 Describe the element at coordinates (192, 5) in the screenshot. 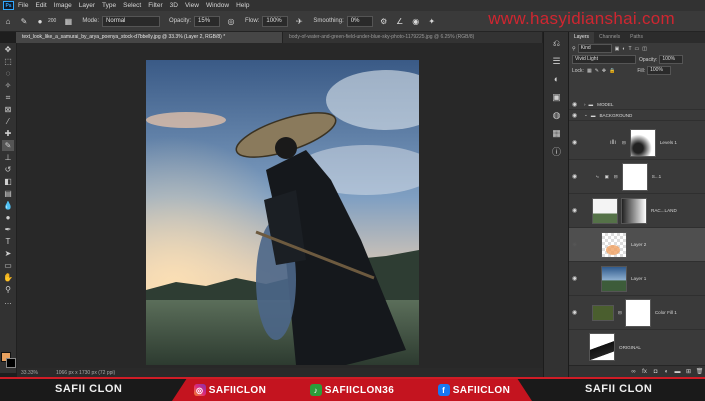

I see `menu-view: View` at that location.